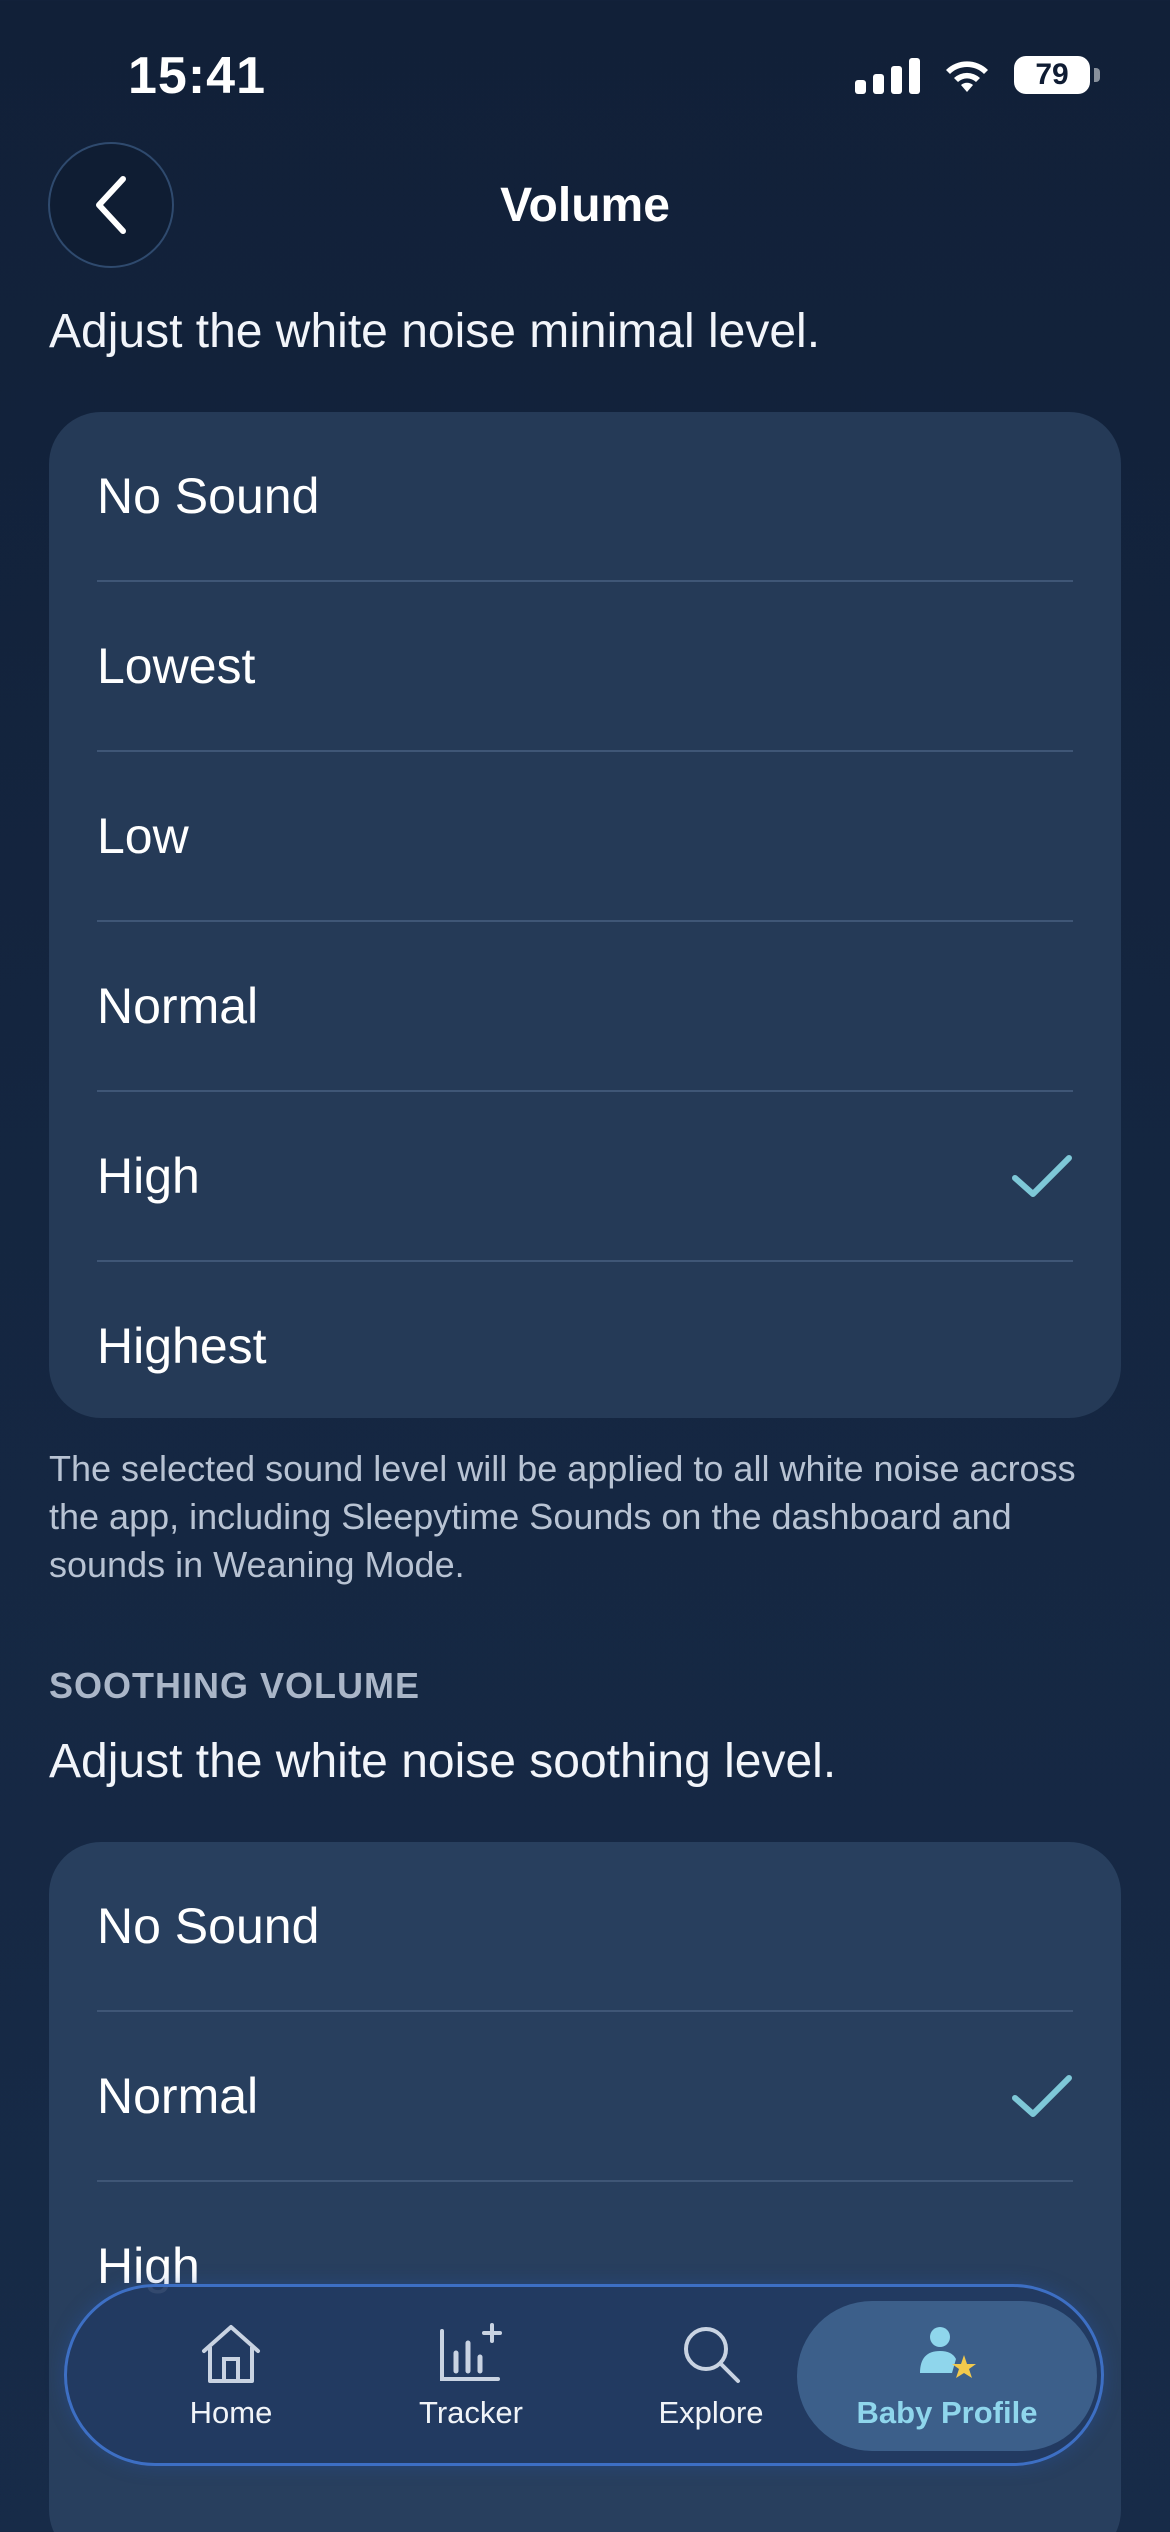  What do you see at coordinates (947, 2412) in the screenshot?
I see `tab-label: Baby Profile` at bounding box center [947, 2412].